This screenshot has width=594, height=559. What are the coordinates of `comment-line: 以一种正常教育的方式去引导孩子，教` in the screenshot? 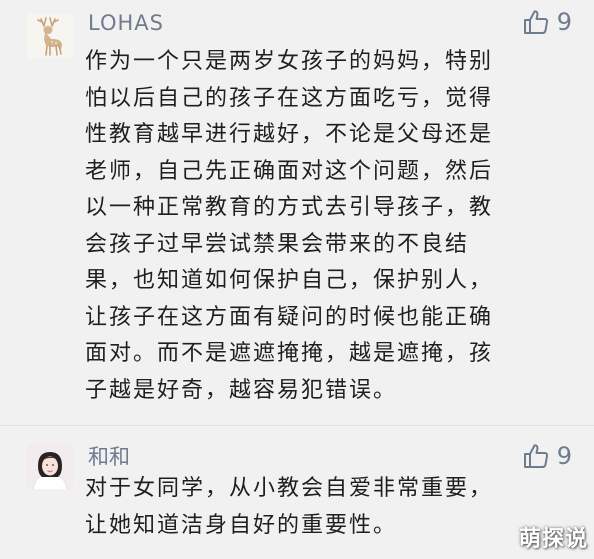 It's located at (289, 207).